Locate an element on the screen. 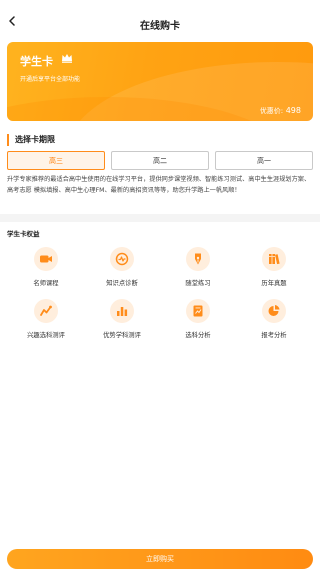  benefit-label: 知识点诊断 is located at coordinates (122, 283).